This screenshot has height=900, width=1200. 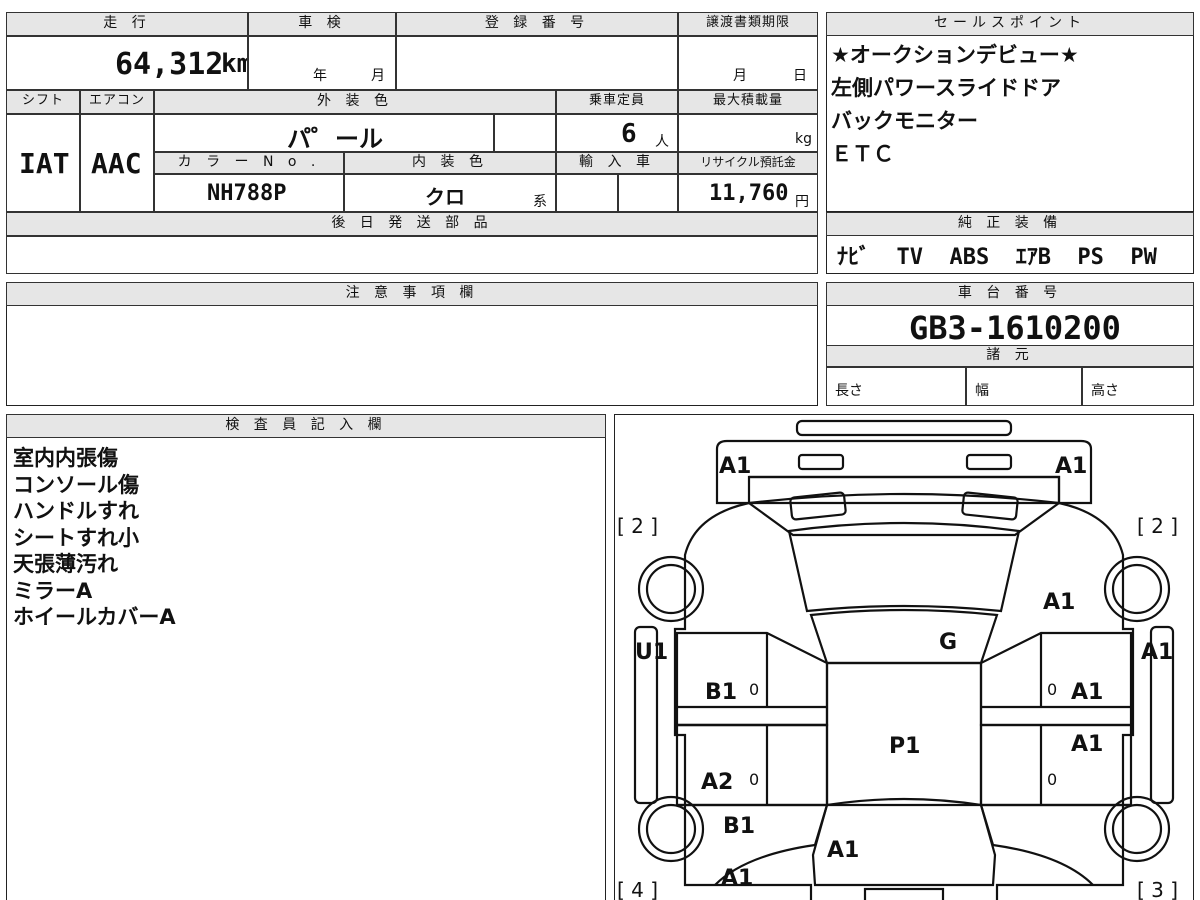 I want to click on mark-fender-right: A1, so click(x=1059, y=602).